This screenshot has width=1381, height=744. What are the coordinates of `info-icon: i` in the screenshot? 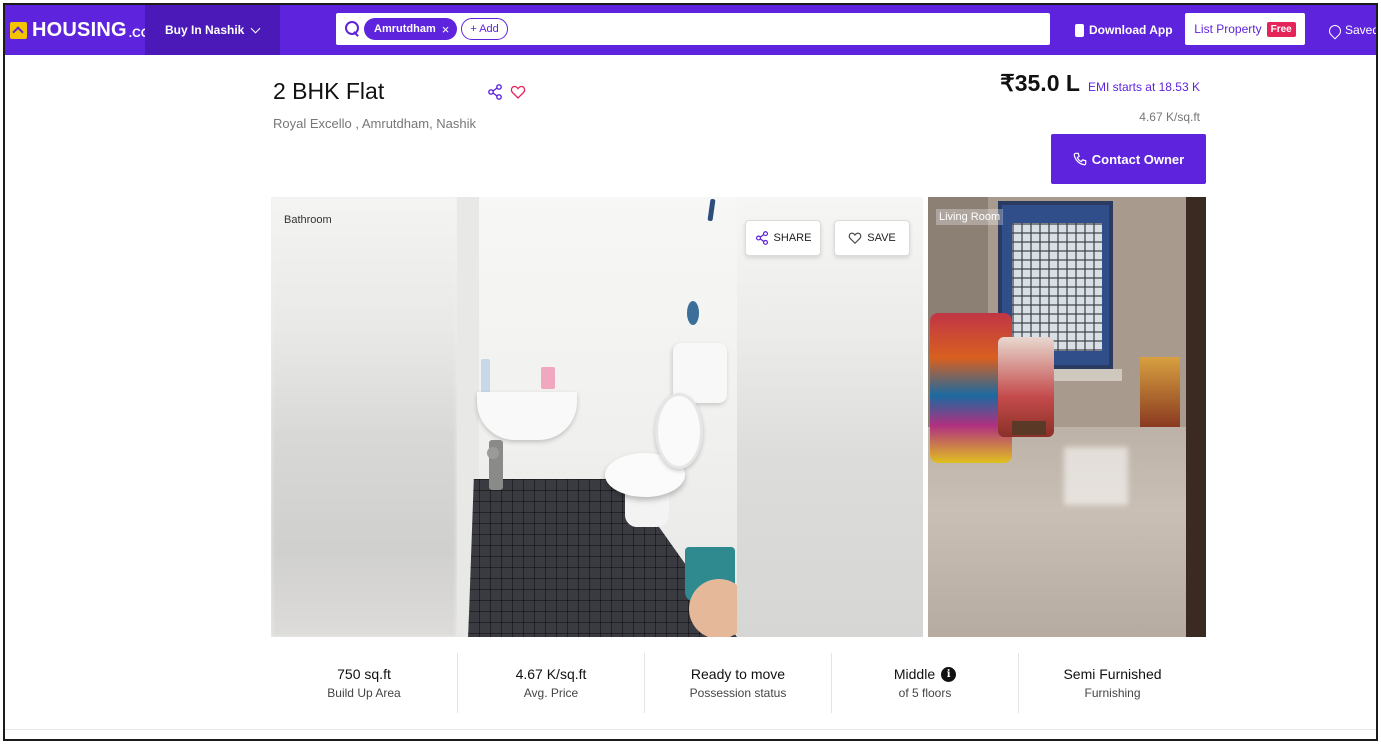 It's located at (949, 674).